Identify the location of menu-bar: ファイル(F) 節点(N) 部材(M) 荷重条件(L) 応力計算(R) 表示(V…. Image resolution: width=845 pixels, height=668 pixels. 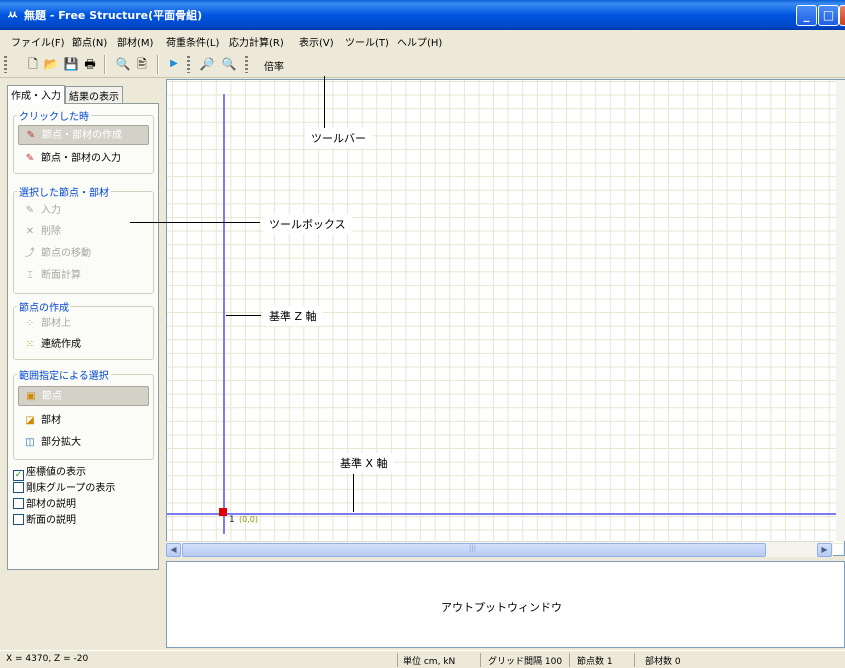
(422, 40).